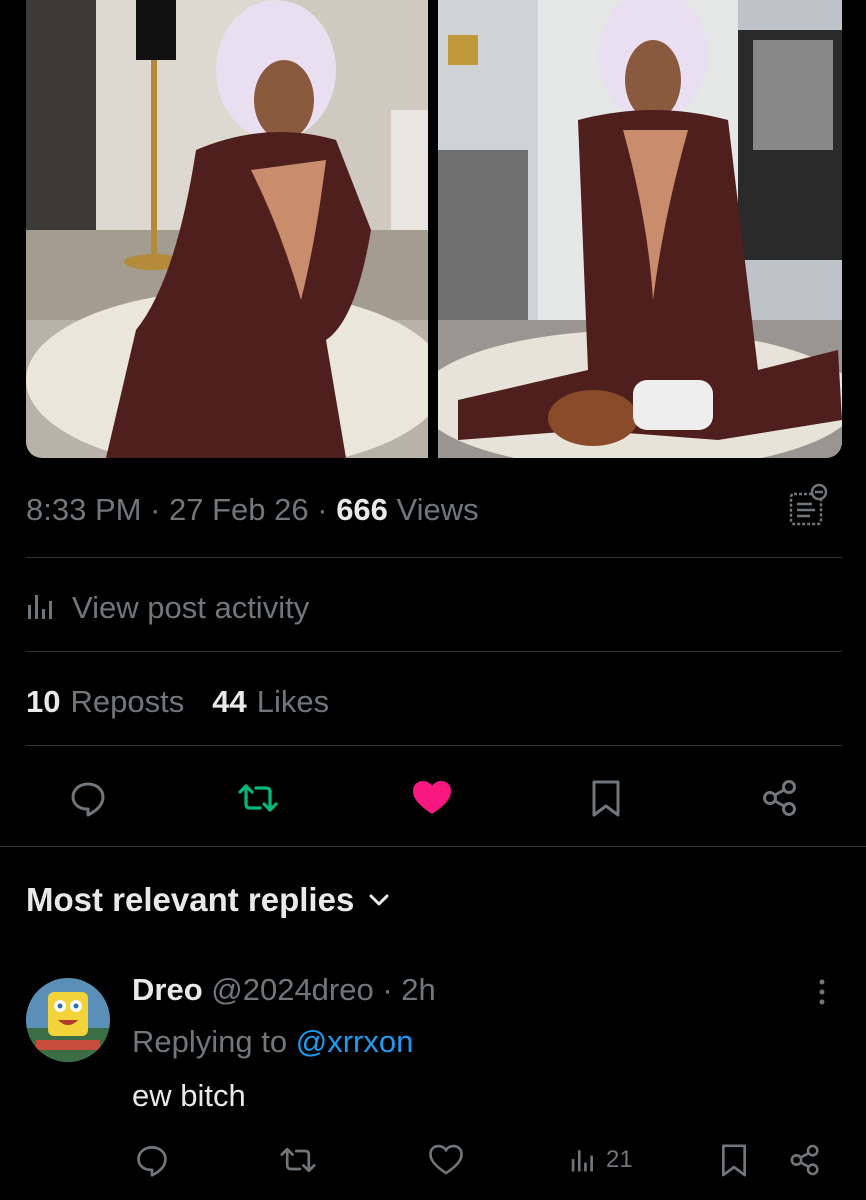  I want to click on replies-header-title: Most relevant replies, so click(190, 899).